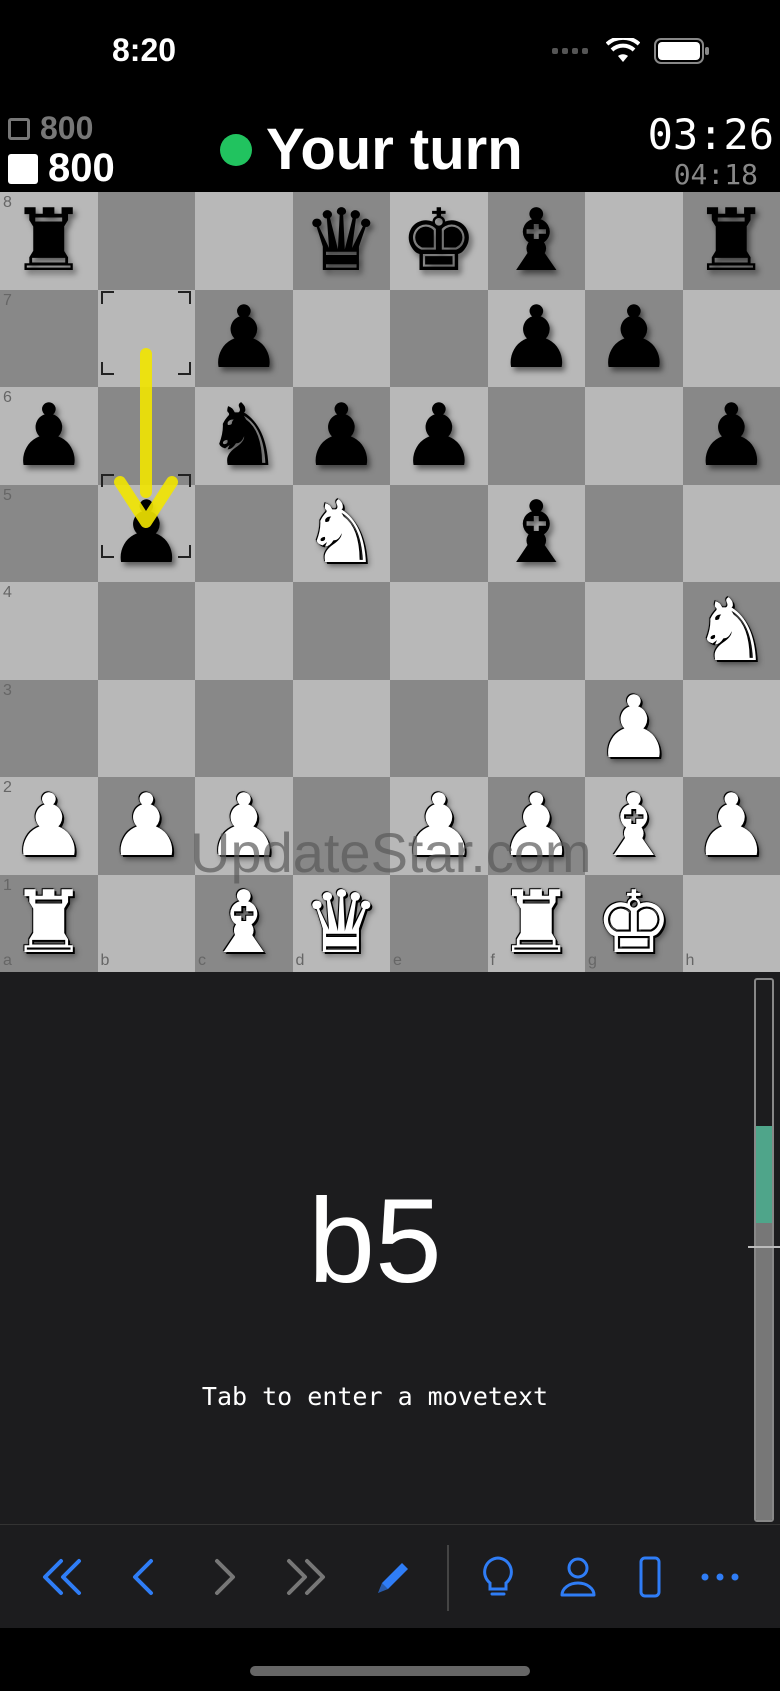  Describe the element at coordinates (146, 923) in the screenshot. I see `square-b1: b` at that location.